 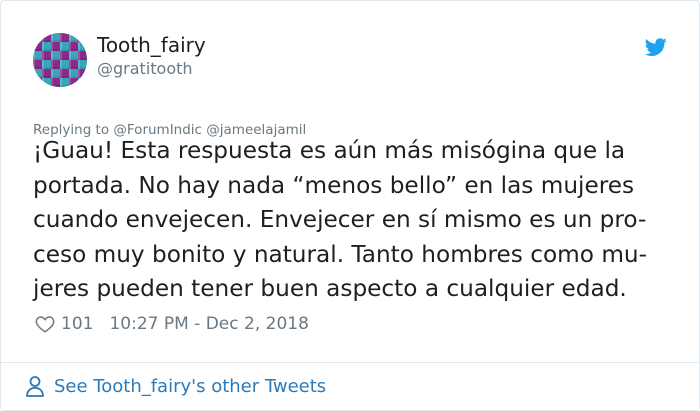 What do you see at coordinates (77, 324) in the screenshot?
I see `like-count: 101` at bounding box center [77, 324].